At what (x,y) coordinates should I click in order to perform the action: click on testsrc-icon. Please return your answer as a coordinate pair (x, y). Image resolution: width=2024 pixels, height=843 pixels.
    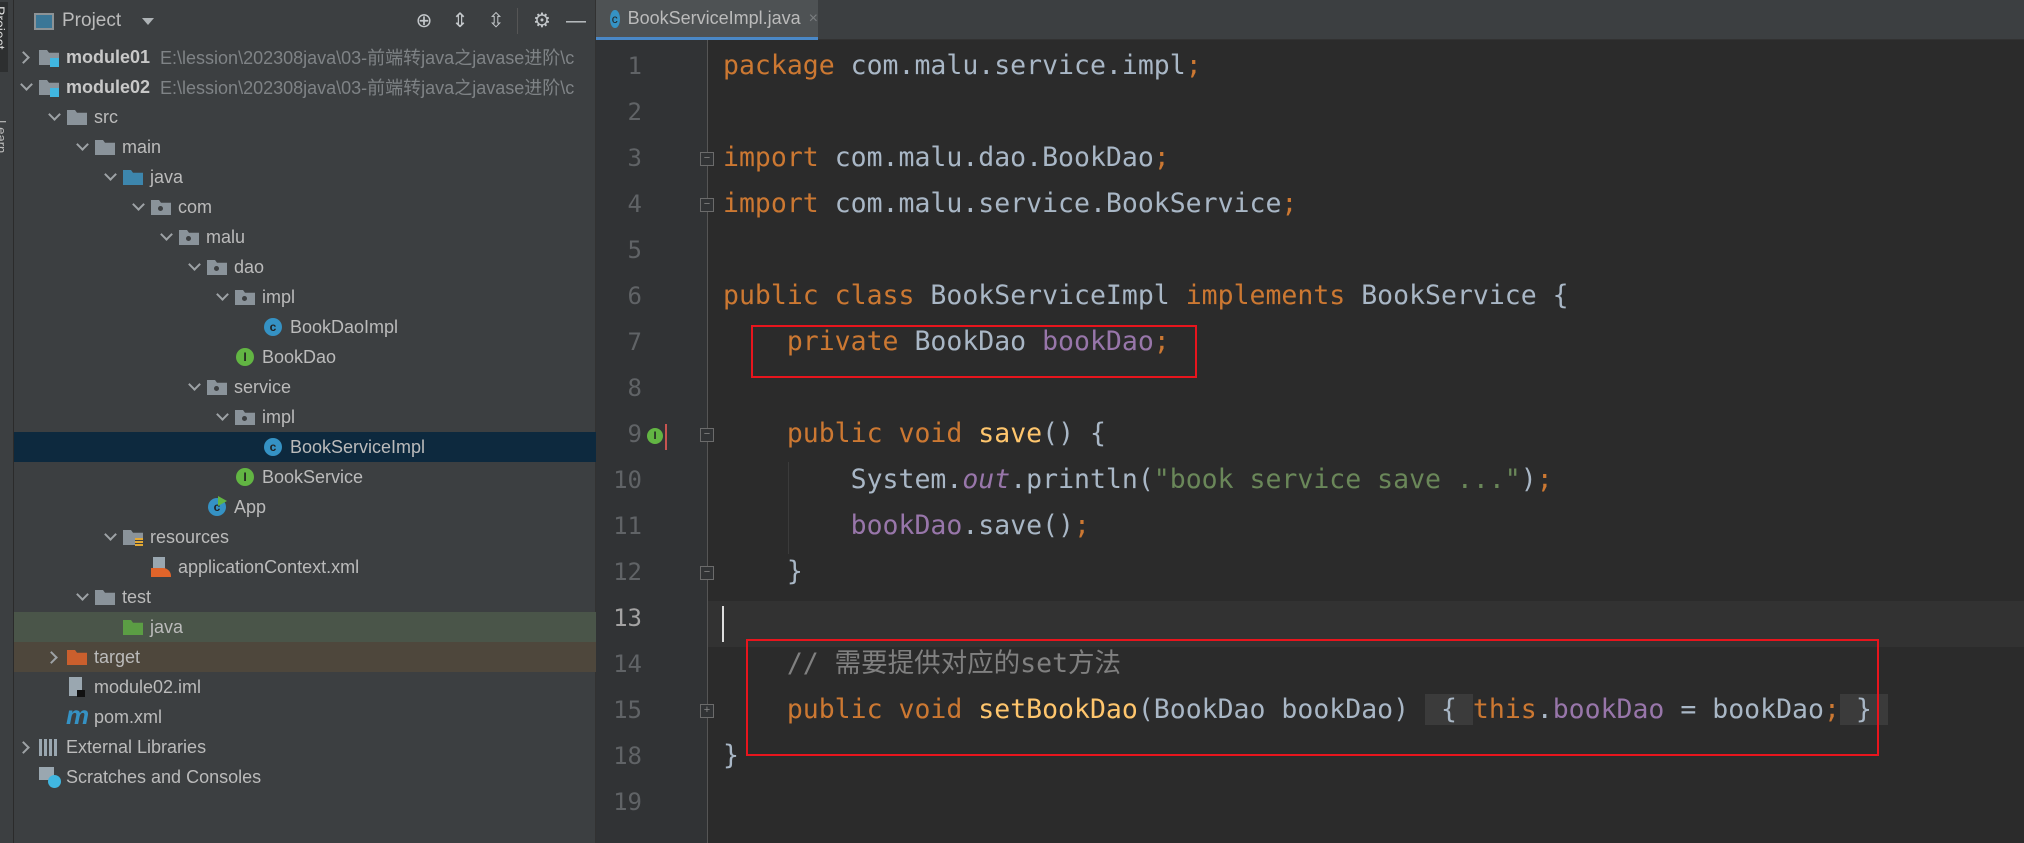
    Looking at the image, I should click on (133, 627).